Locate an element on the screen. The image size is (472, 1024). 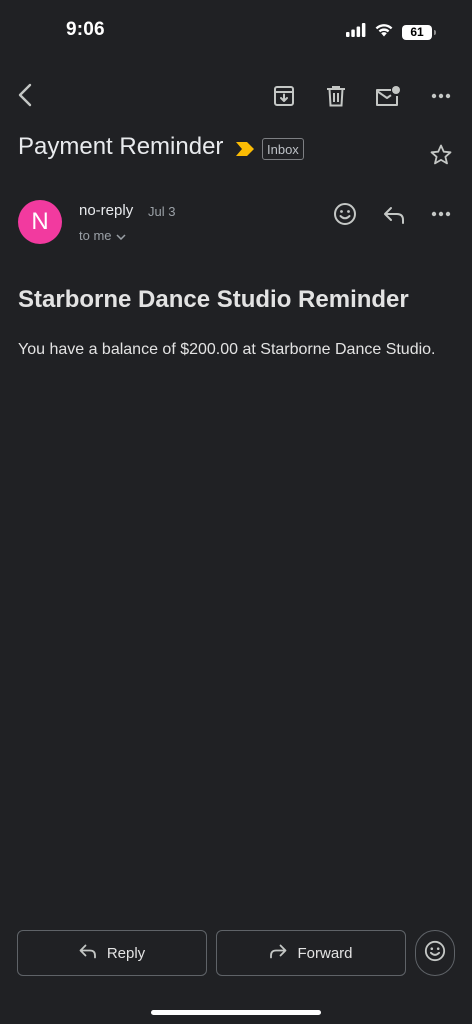
sender-date: Jul 3 is located at coordinates (162, 211).